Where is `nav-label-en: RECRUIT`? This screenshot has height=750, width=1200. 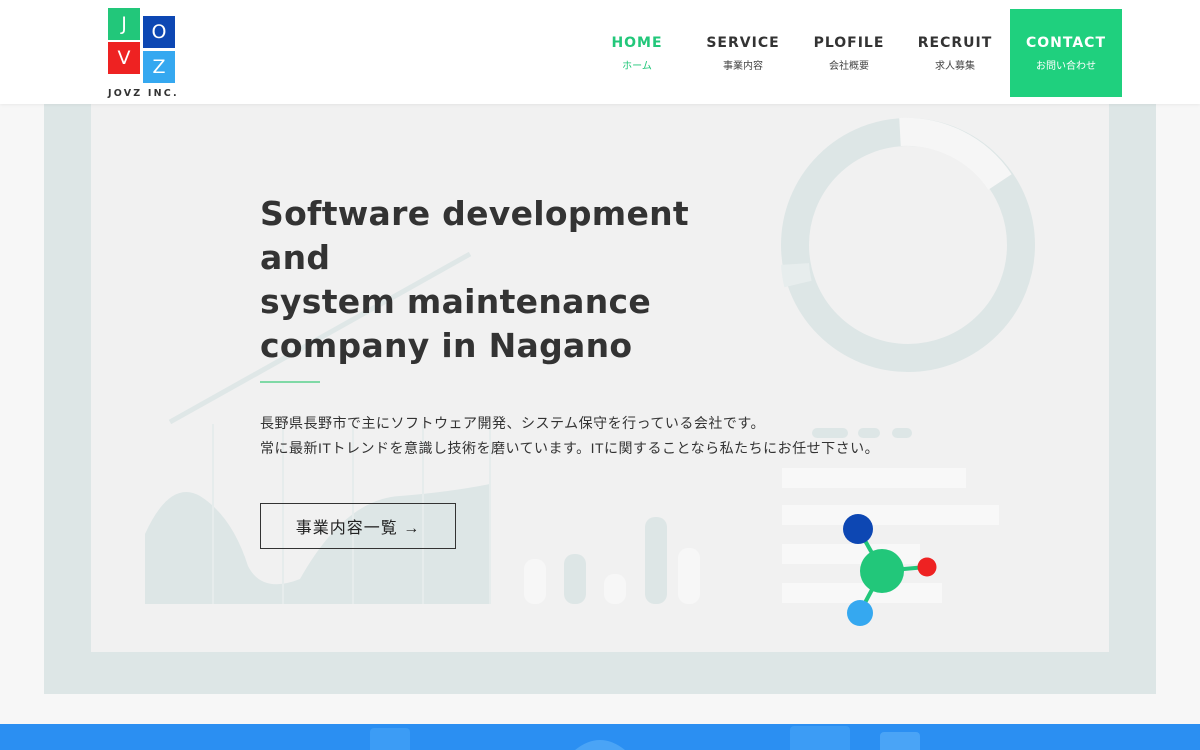
nav-label-en: RECRUIT is located at coordinates (955, 42).